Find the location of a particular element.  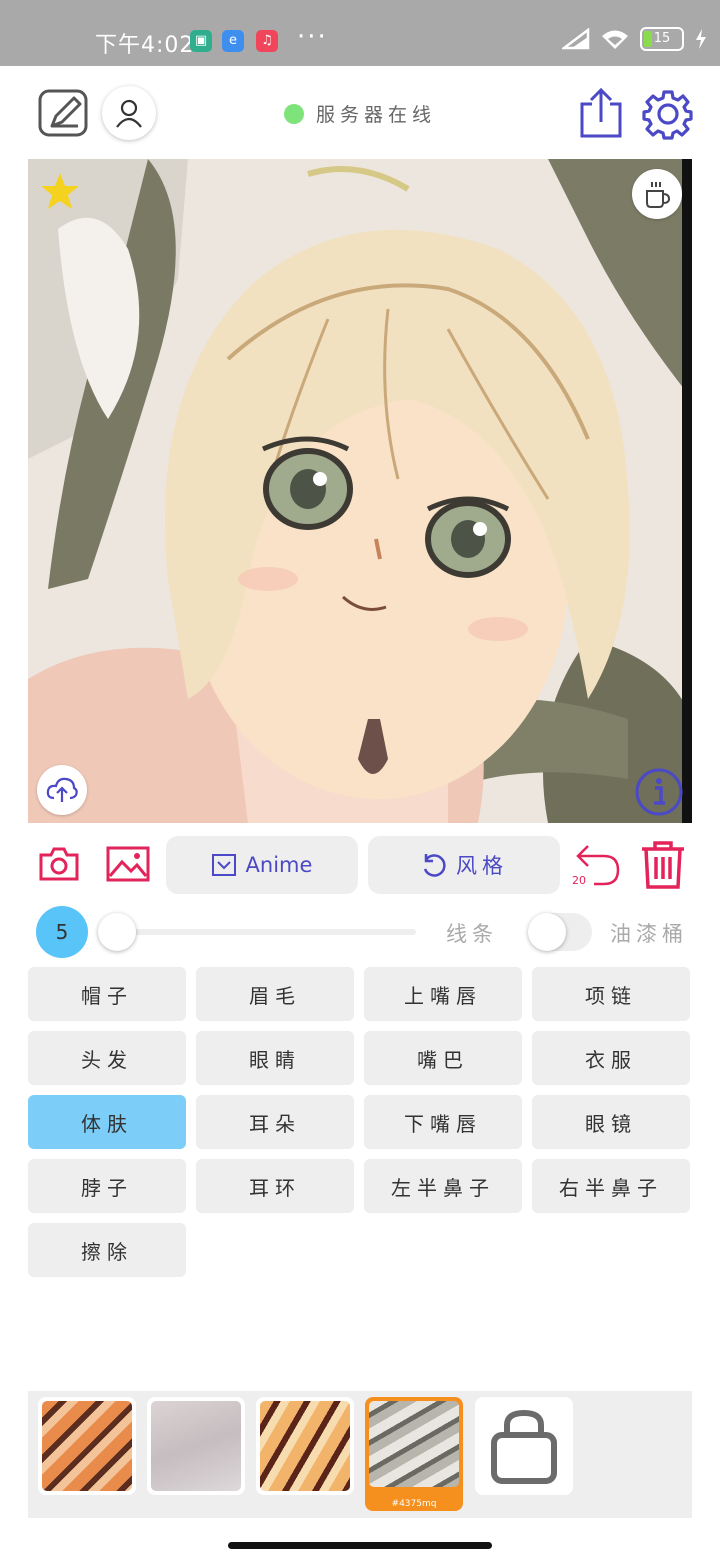

status-time: 下午4:02 is located at coordinates (145, 45).